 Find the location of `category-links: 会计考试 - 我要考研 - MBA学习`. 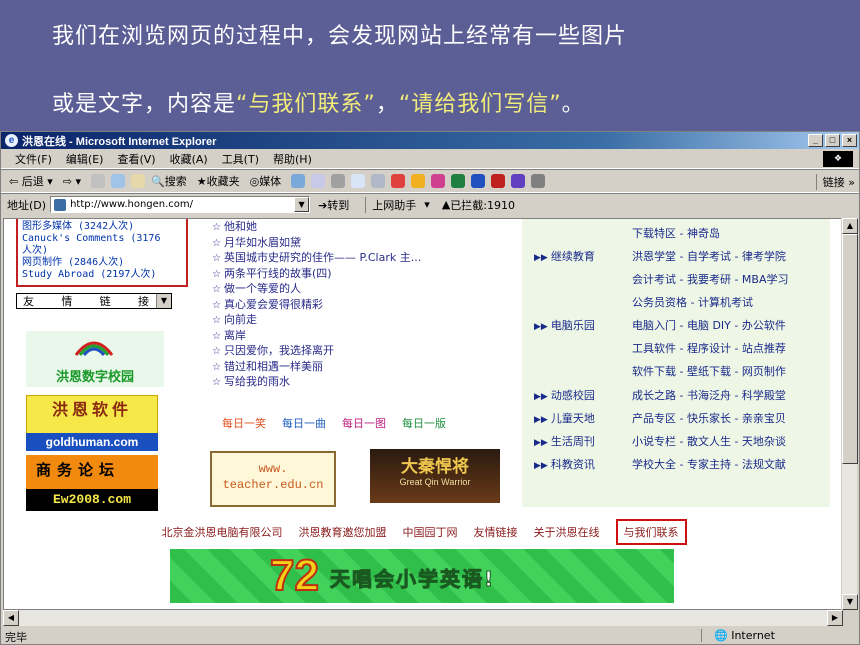

category-links: 会计考试 - 我要考研 - MBA学习 is located at coordinates (710, 280).